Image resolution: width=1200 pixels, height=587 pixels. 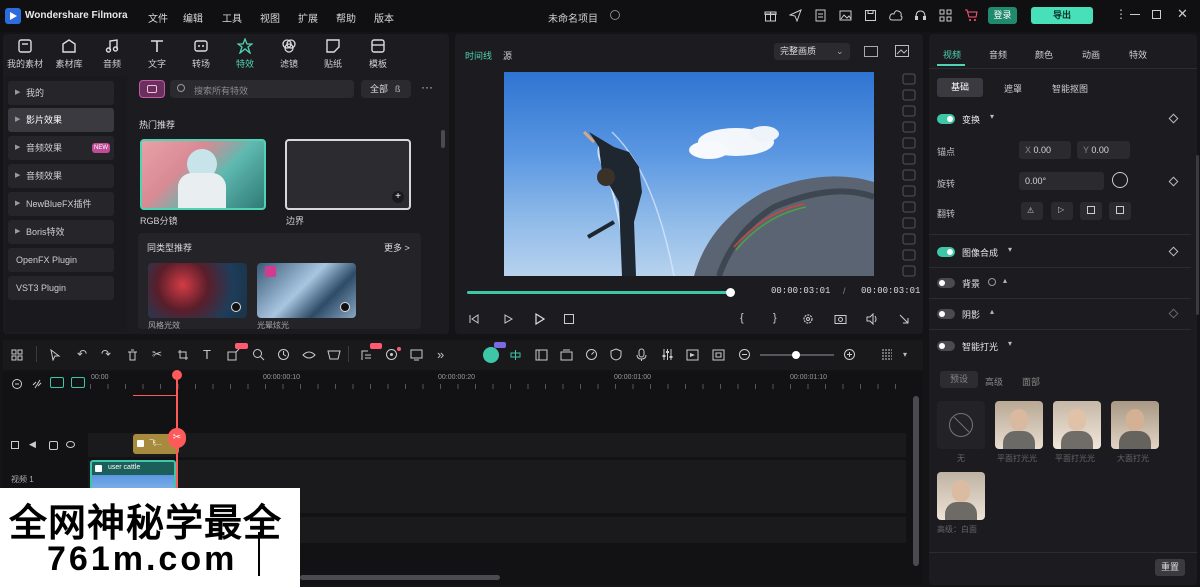 I want to click on zoom-out-icon, so click(x=744, y=354).